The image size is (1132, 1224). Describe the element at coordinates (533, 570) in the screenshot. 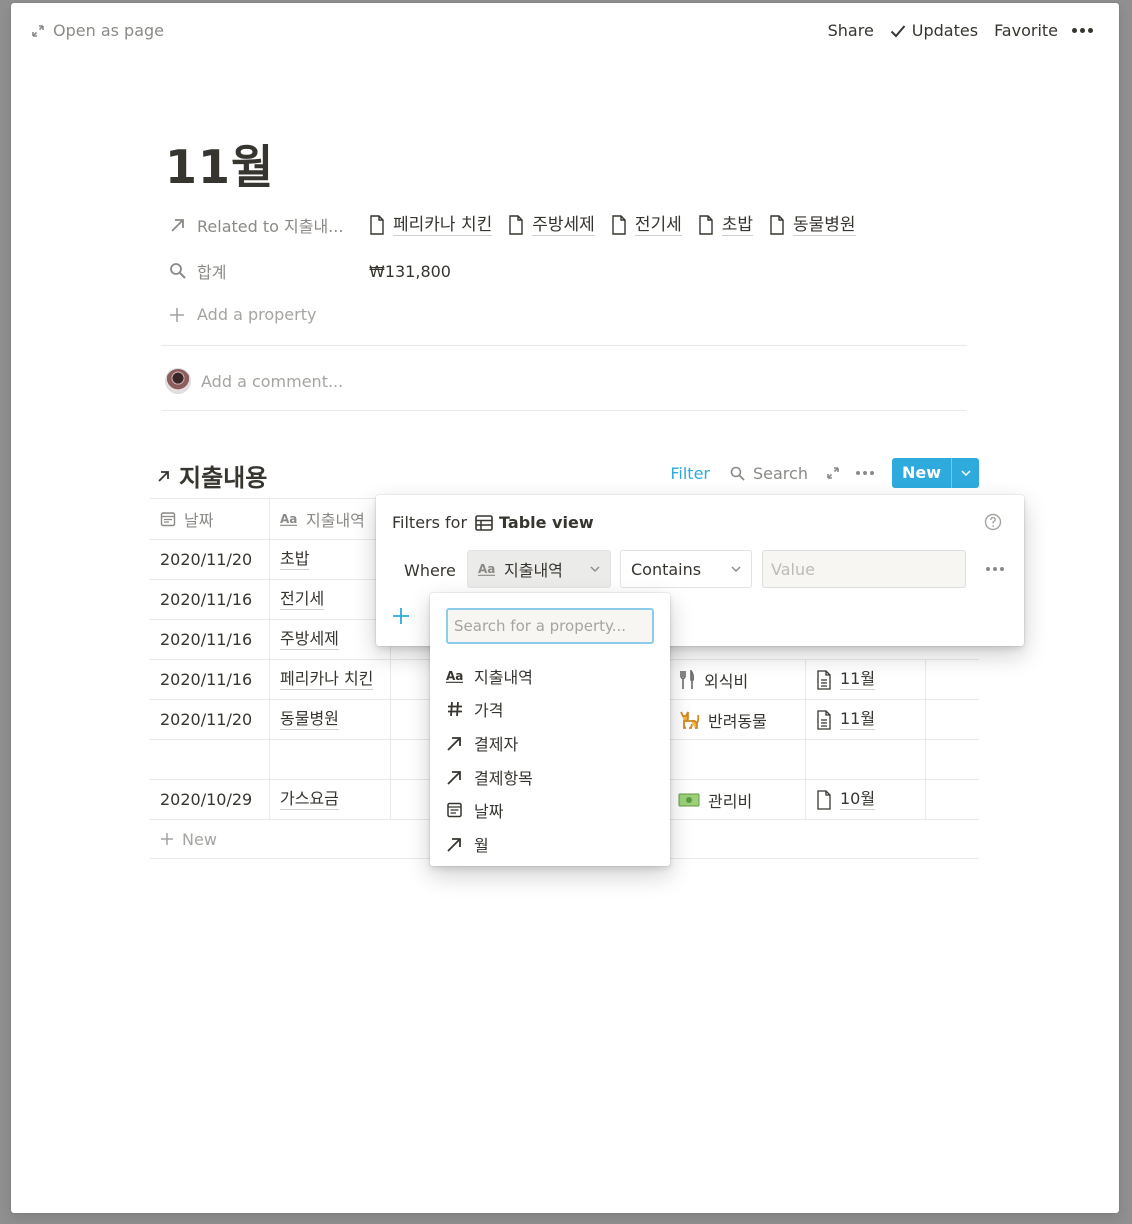

I see `property-select-value: 지출내역` at that location.